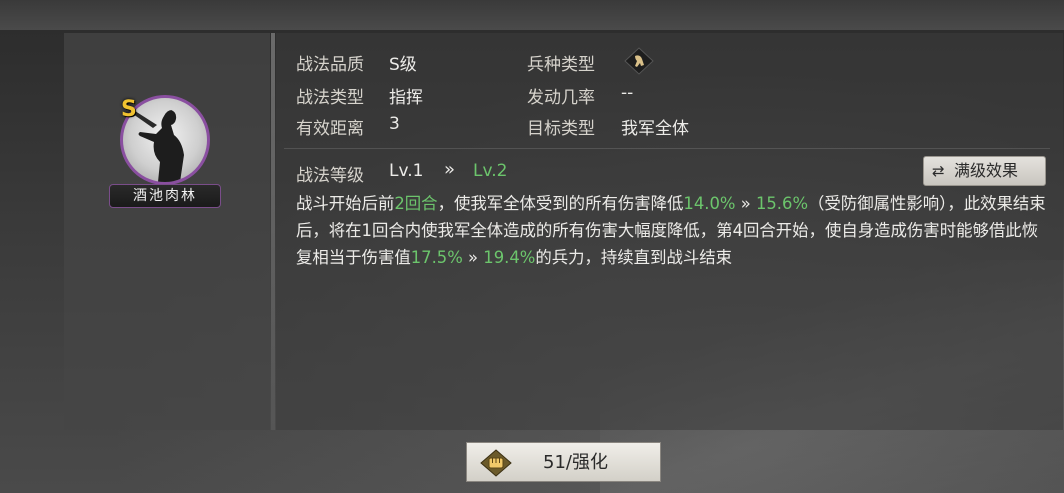 The image size is (1064, 493). I want to click on swap-arrows-icon: ⇄, so click(938, 171).